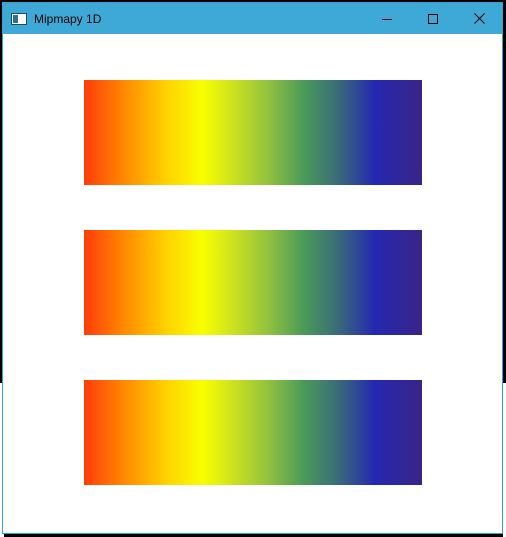 This screenshot has width=506, height=537. What do you see at coordinates (19, 18) in the screenshot?
I see `window-app-icon` at bounding box center [19, 18].